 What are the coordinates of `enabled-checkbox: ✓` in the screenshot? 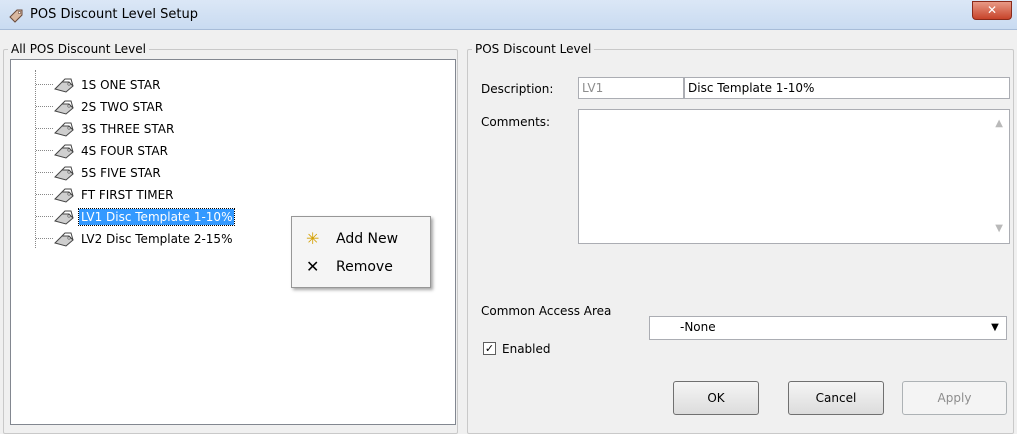 It's located at (489, 348).